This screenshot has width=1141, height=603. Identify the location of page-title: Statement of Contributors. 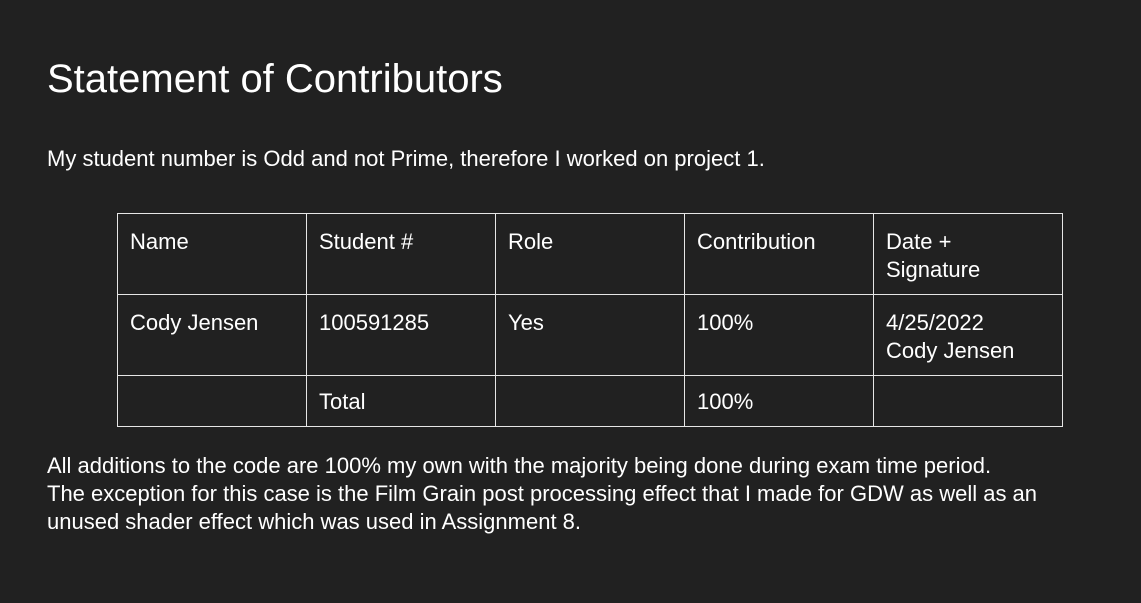
(275, 79).